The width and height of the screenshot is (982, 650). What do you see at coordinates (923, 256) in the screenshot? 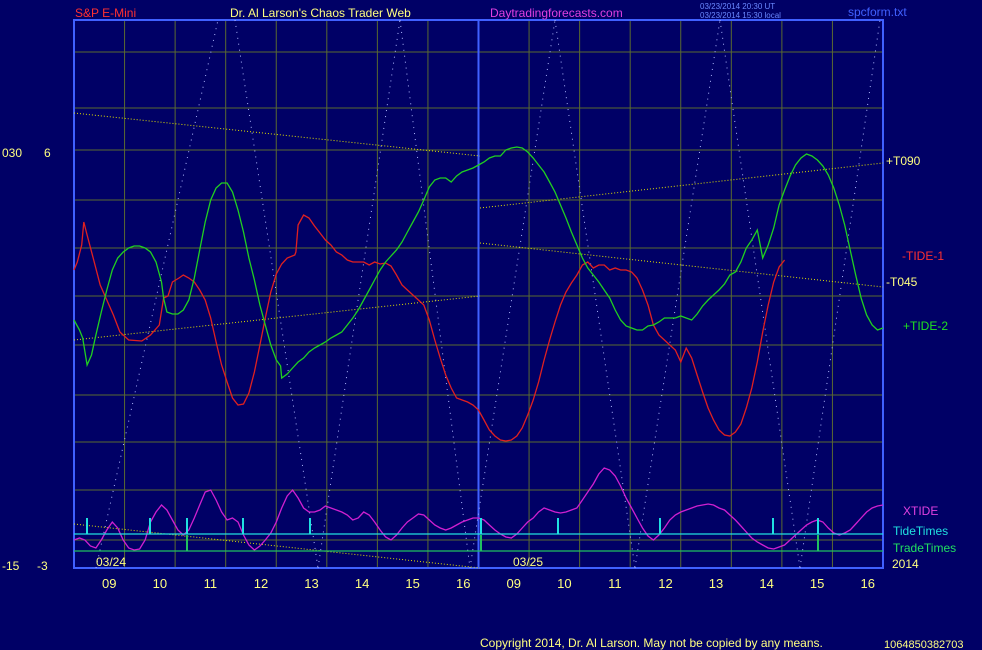
I see `series-label-tide1: -TIDE-1` at bounding box center [923, 256].